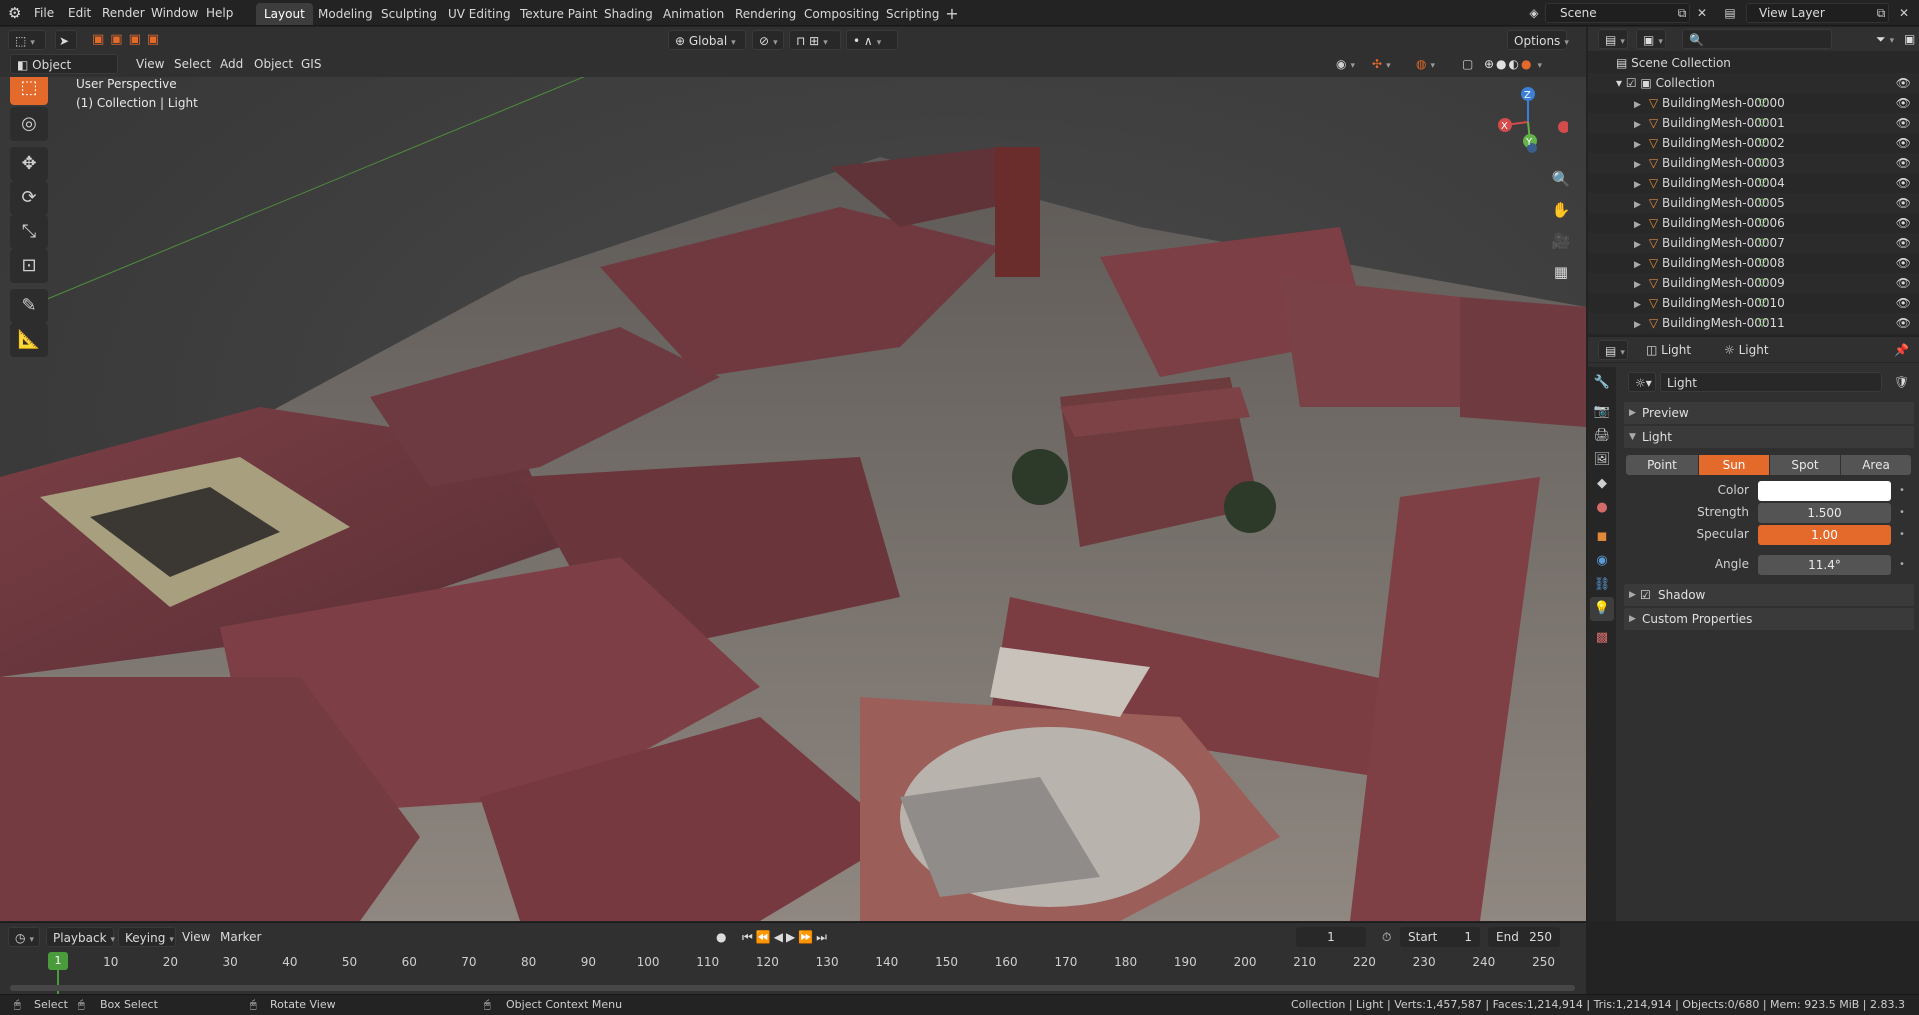 Image resolution: width=1919 pixels, height=1015 pixels. I want to click on scene-icon: ◈, so click(1534, 13).